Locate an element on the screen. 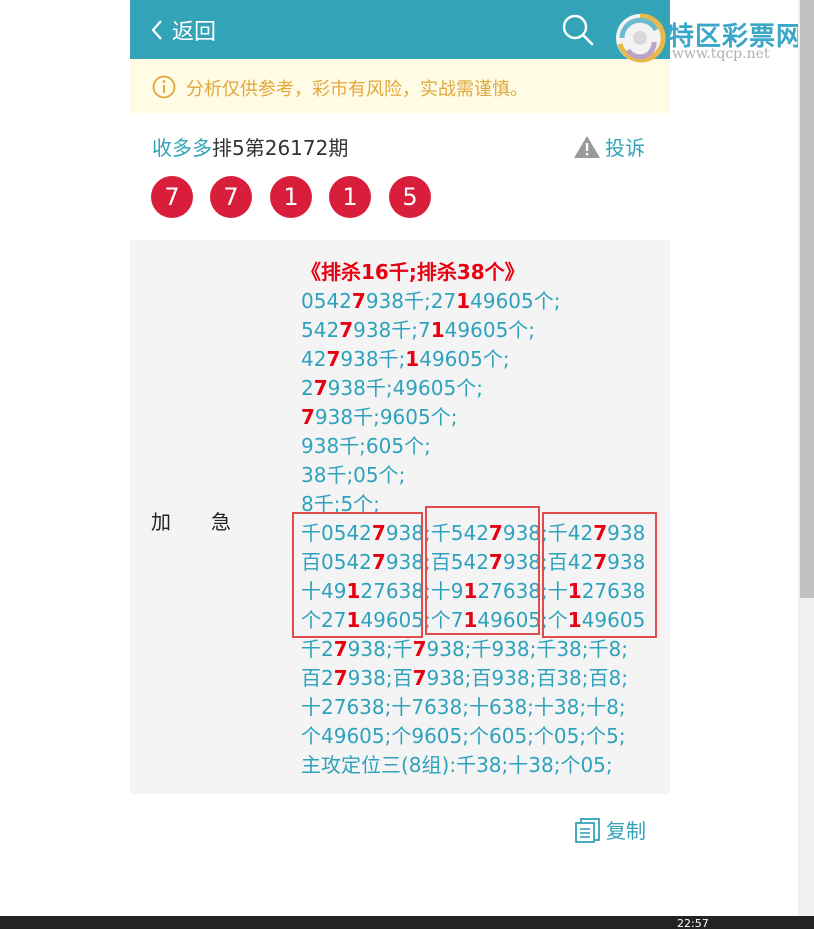 The width and height of the screenshot is (814, 930). search-button is located at coordinates (578, 30).